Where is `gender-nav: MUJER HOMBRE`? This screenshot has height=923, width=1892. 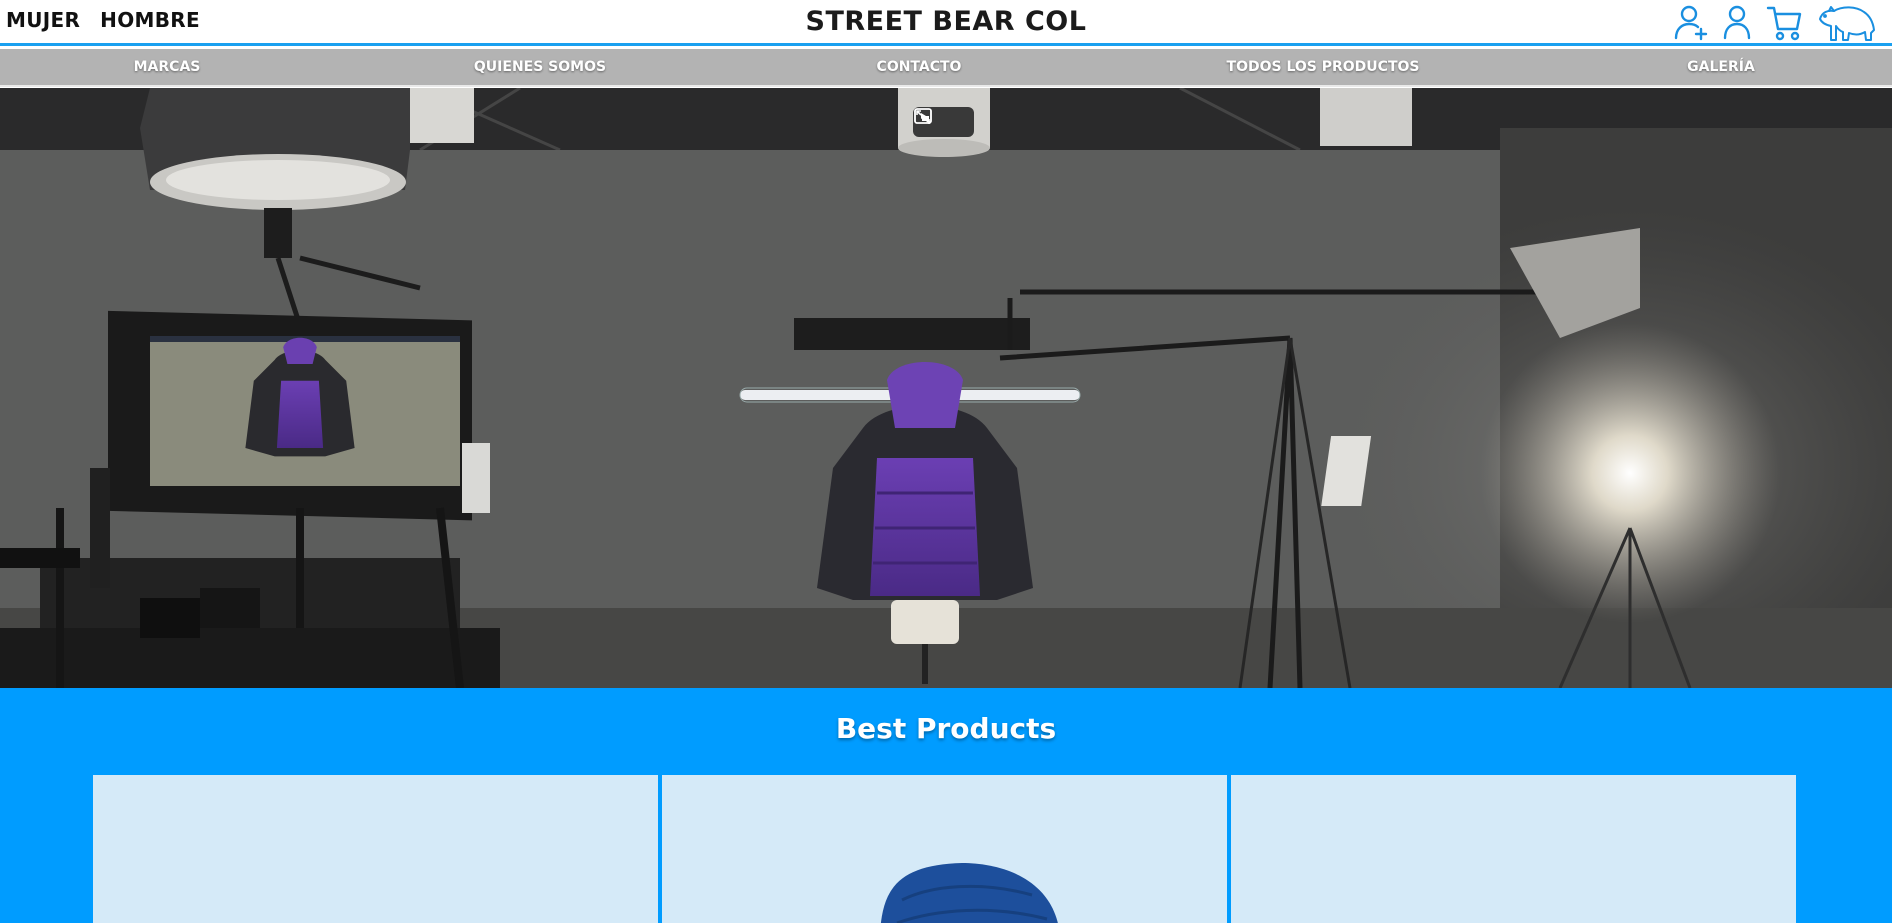
gender-nav: MUJER HOMBRE is located at coordinates (103, 20).